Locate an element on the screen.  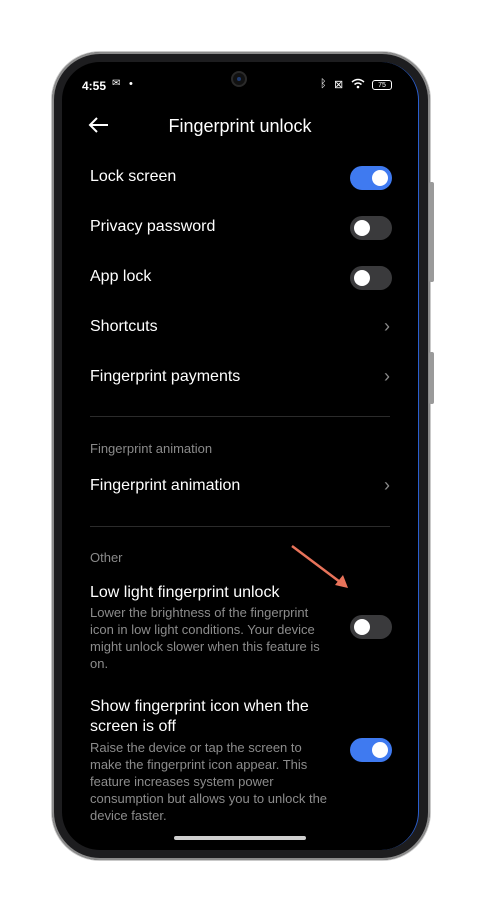
privacy-password-toggle is located at coordinates (371, 228).